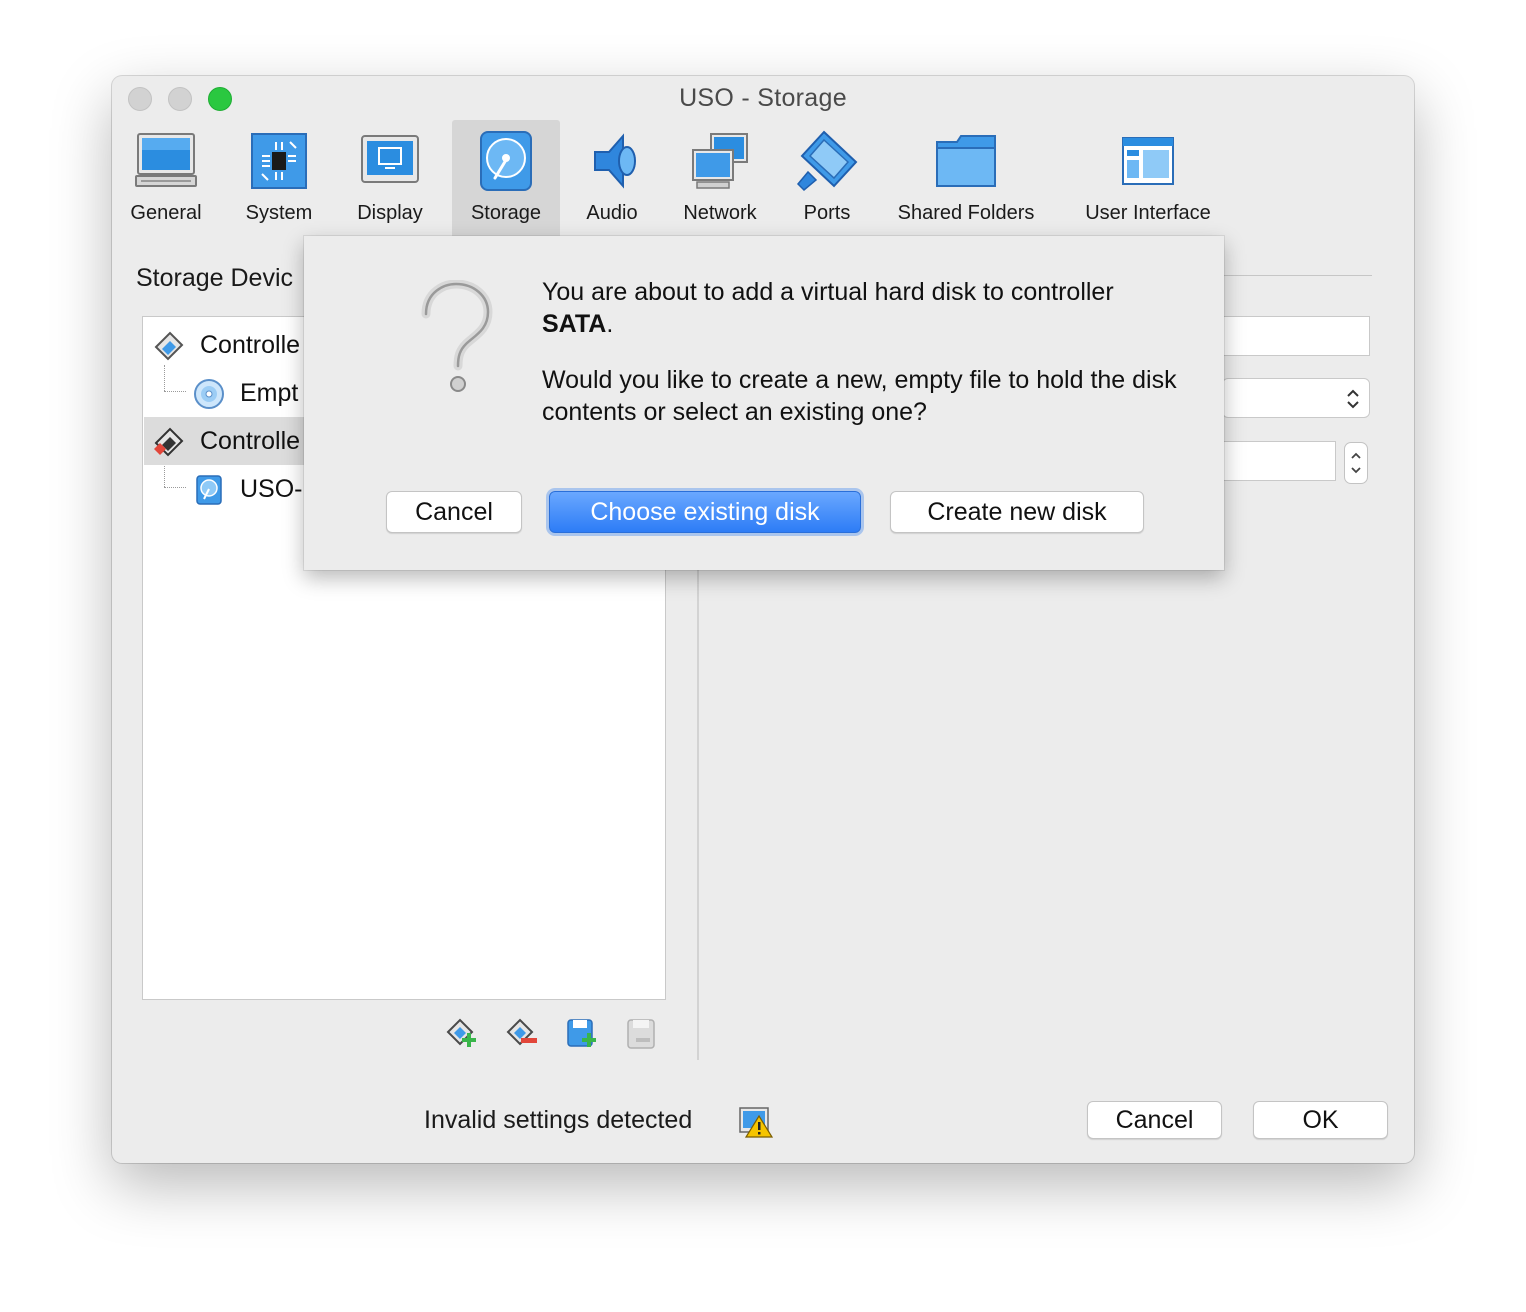 Image resolution: width=1526 pixels, height=1312 pixels. I want to click on tree-item-label: USO-, so click(271, 489).